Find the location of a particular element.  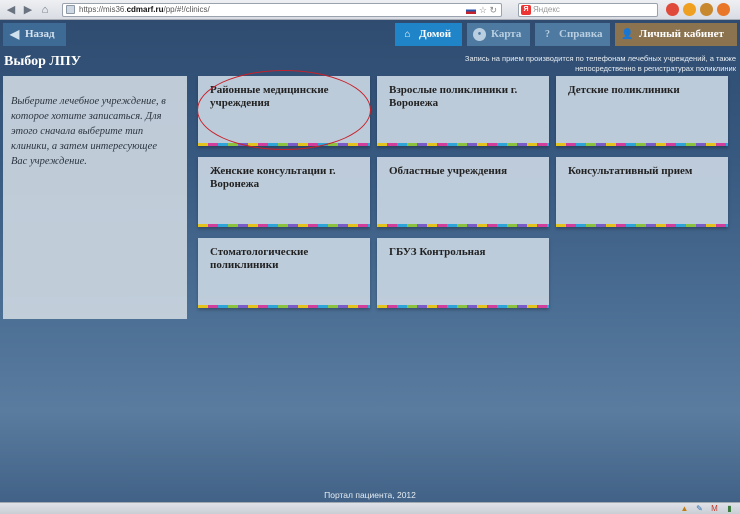

tile-label: Женские консультации г. Воронежа is located at coordinates (273, 177).